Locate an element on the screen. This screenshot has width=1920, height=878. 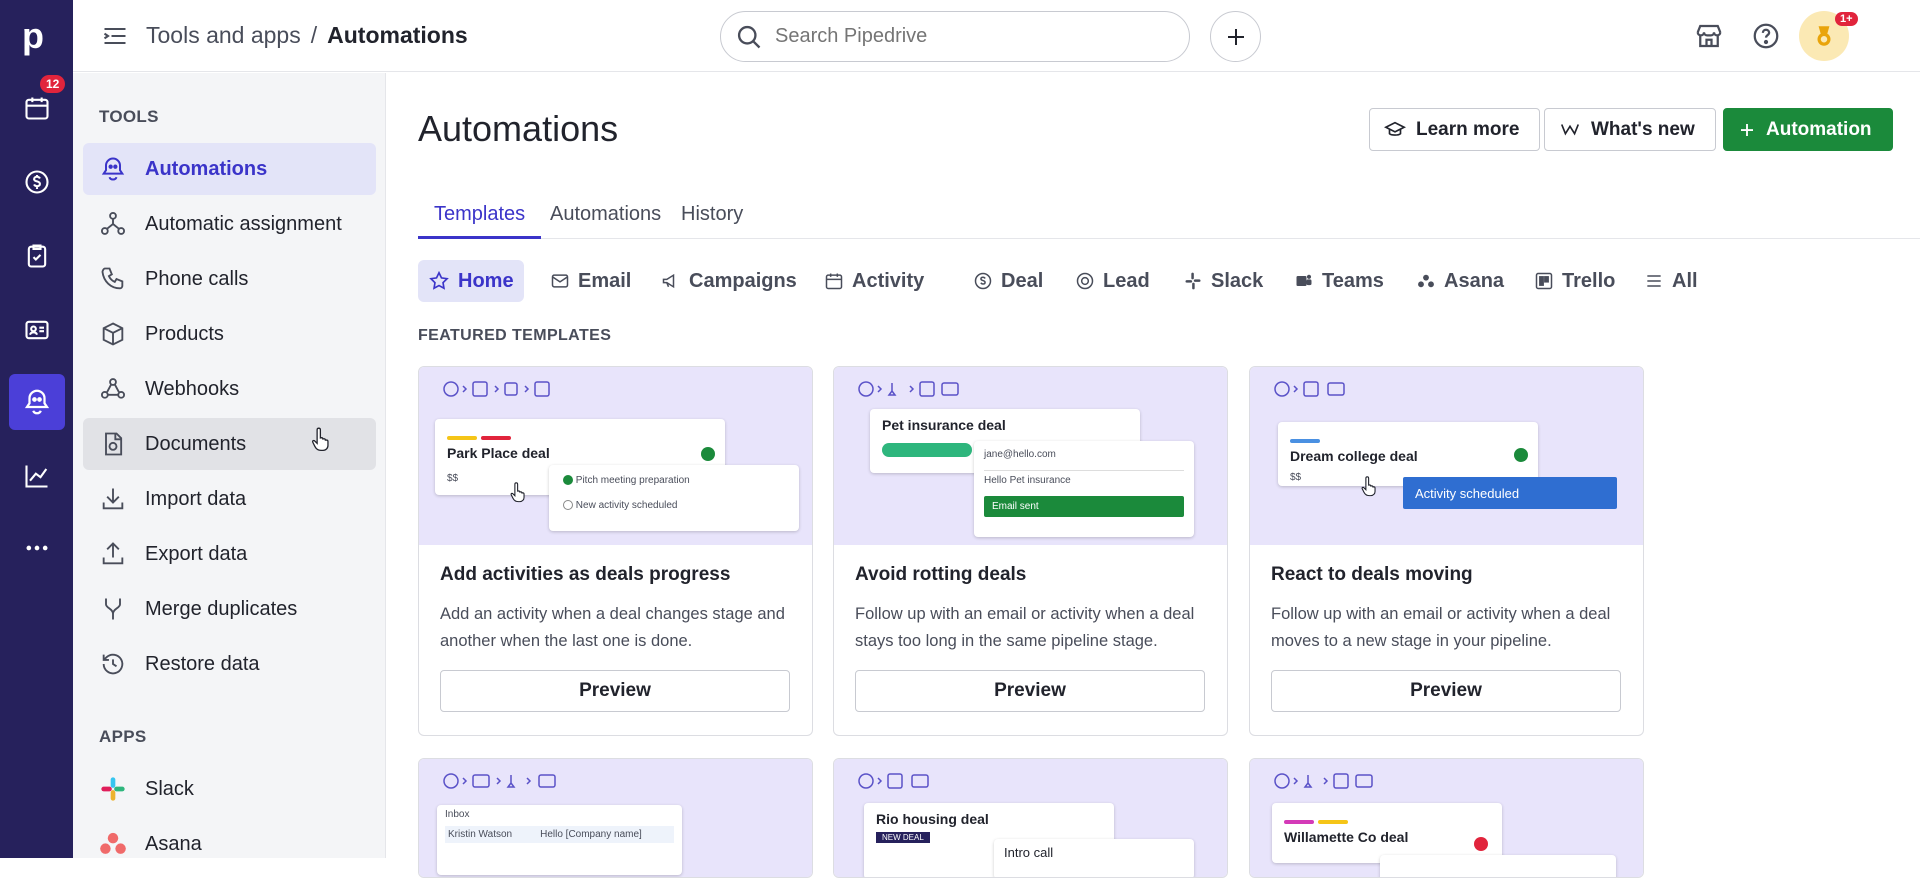
star-icon is located at coordinates (439, 281).